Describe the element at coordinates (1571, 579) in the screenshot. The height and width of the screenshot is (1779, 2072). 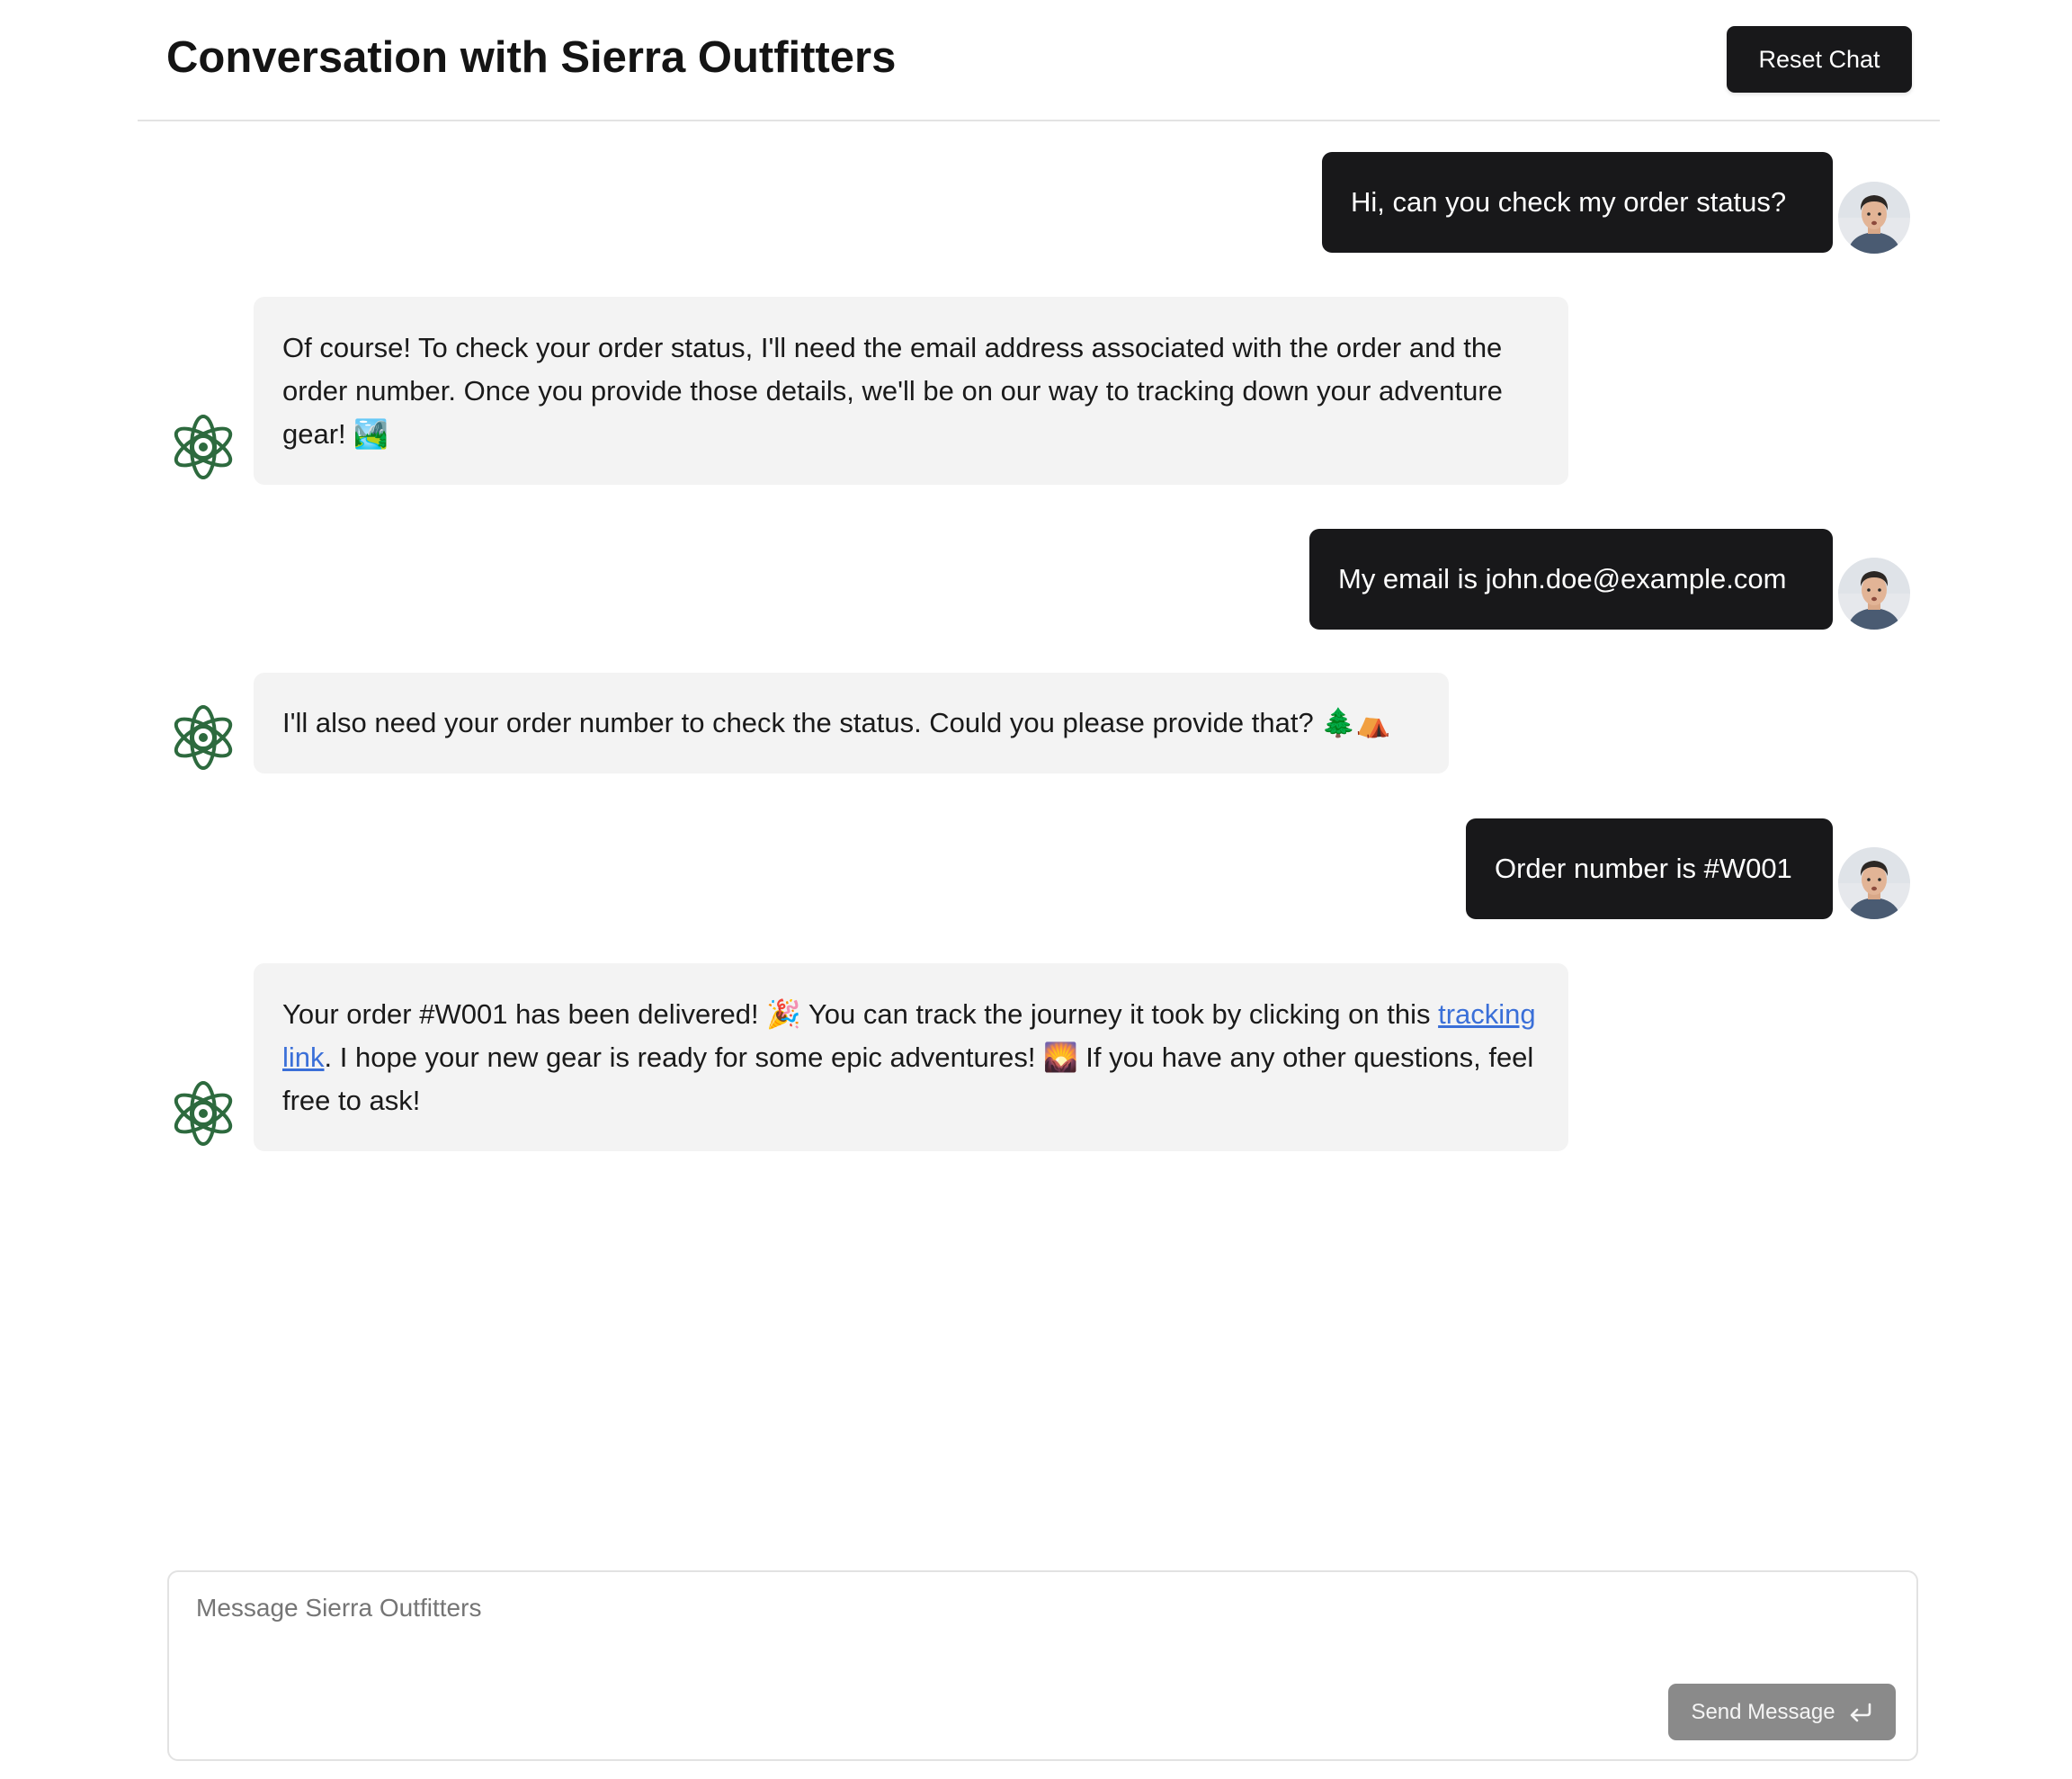
I see `user-message: My email is john.doe@example.com` at that location.